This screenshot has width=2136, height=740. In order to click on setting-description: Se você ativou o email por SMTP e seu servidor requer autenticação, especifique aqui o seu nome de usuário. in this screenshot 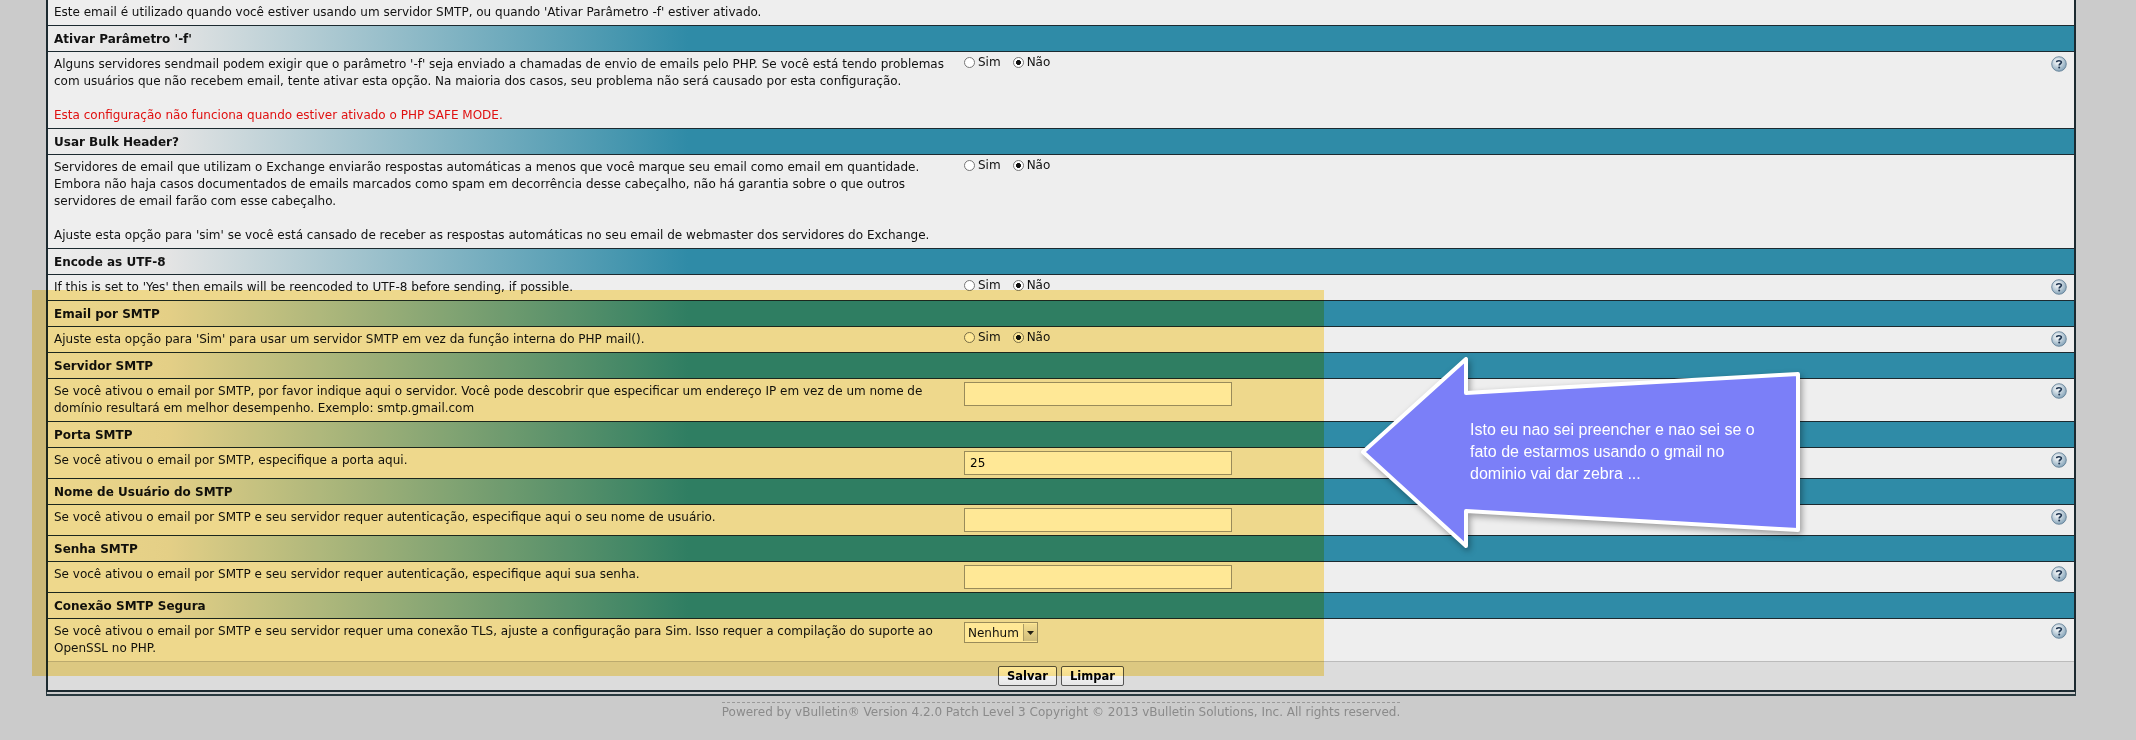, I will do `click(385, 517)`.